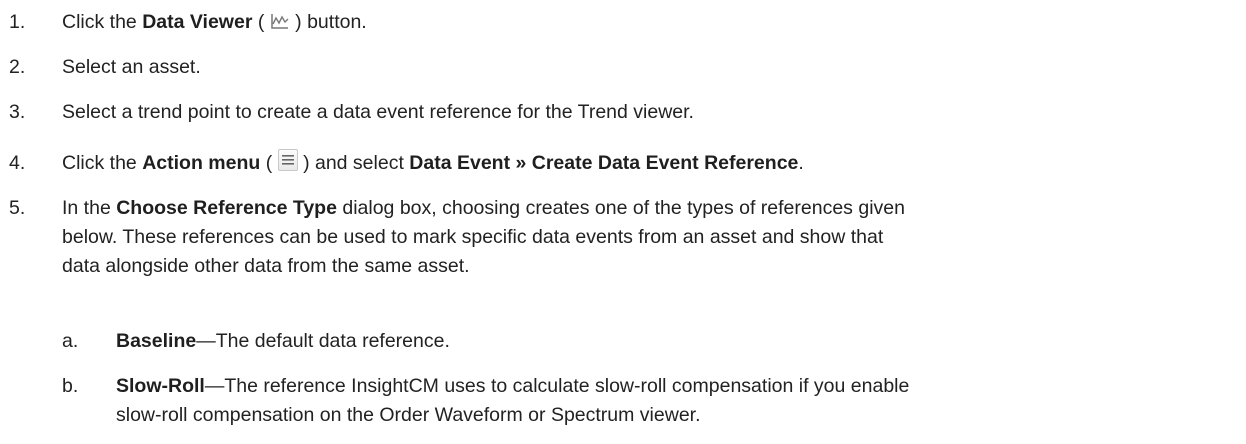 The height and width of the screenshot is (444, 1246). What do you see at coordinates (17, 22) in the screenshot?
I see `step-number: 1.` at bounding box center [17, 22].